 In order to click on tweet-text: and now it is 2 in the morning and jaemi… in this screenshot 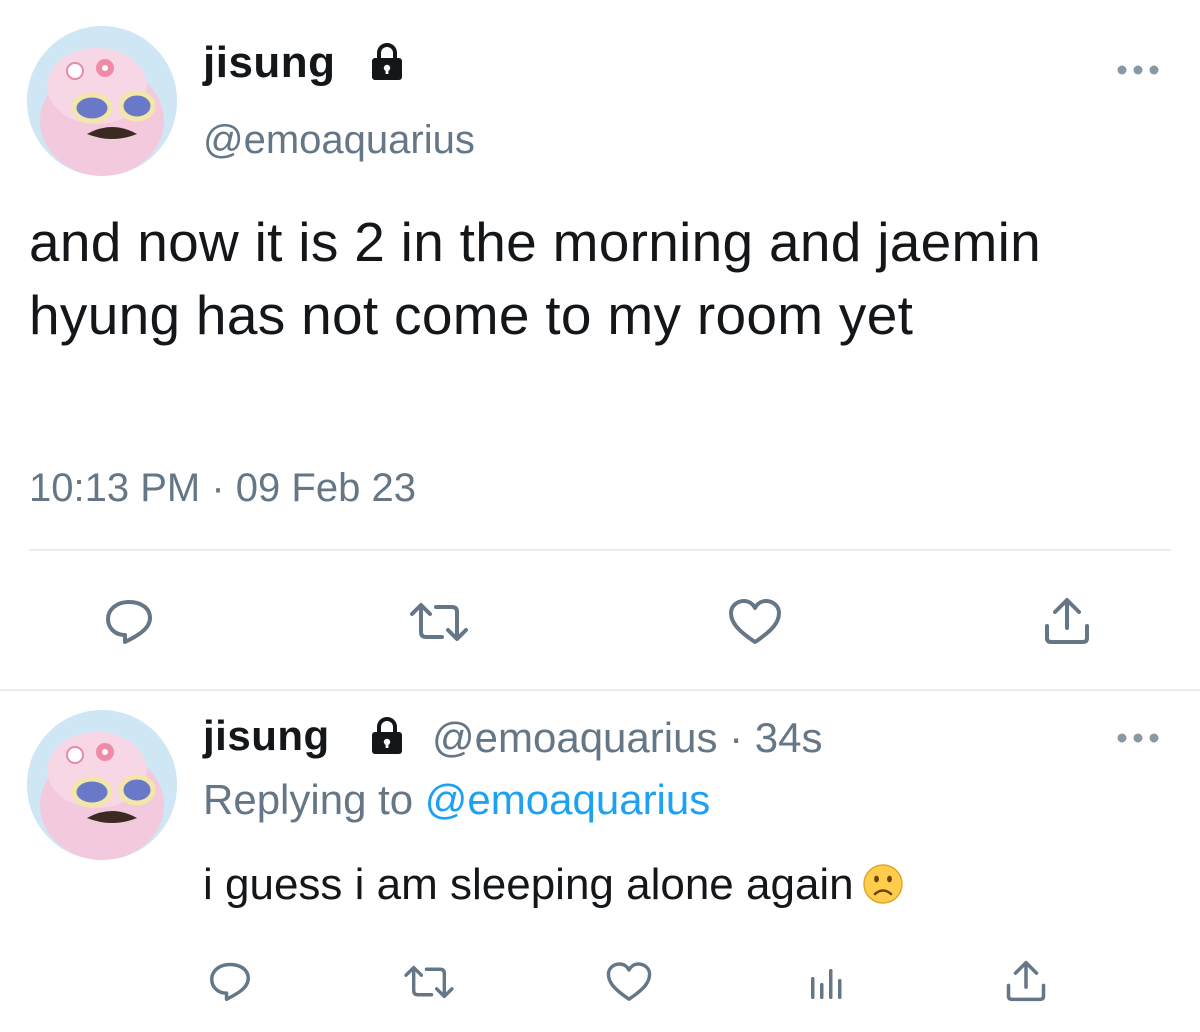, I will do `click(535, 278)`.